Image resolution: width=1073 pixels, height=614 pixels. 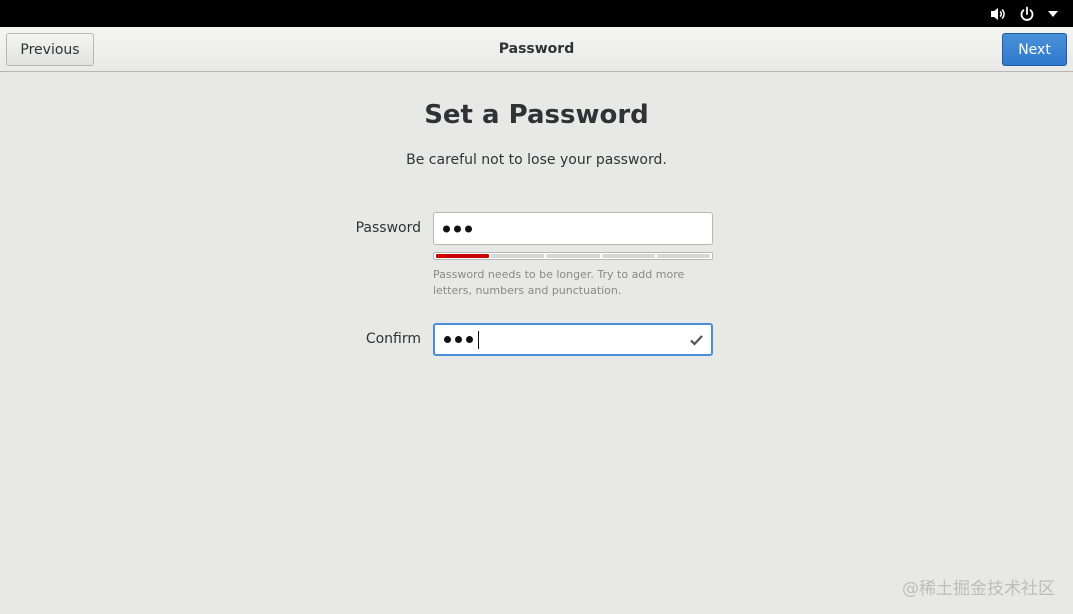 What do you see at coordinates (461, 339) in the screenshot?
I see `confirm-masked-value` at bounding box center [461, 339].